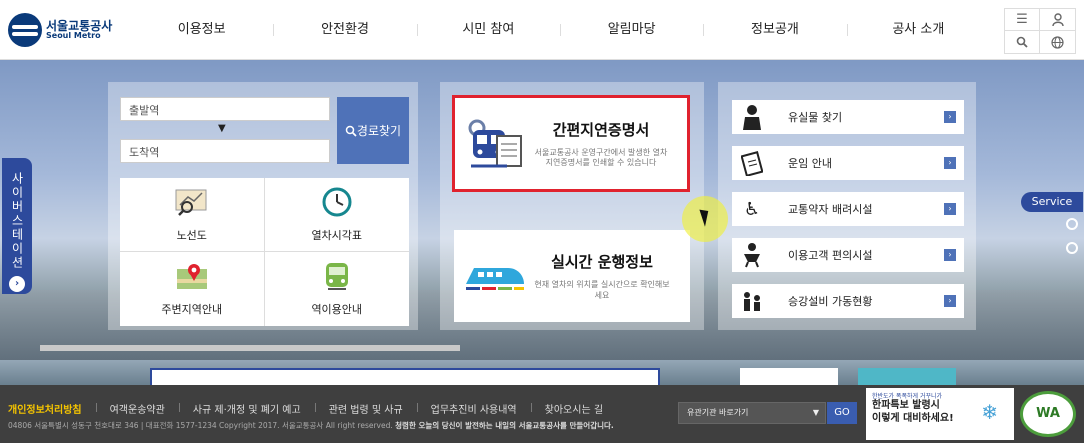 This screenshot has height=443, width=1084. What do you see at coordinates (365, 408) in the screenshot?
I see `footer-link-laws: 관련 법령 및 사규` at bounding box center [365, 408].